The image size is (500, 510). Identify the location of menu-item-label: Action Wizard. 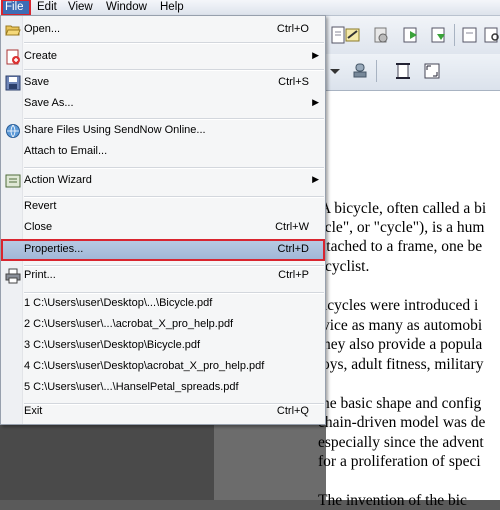
(58, 180).